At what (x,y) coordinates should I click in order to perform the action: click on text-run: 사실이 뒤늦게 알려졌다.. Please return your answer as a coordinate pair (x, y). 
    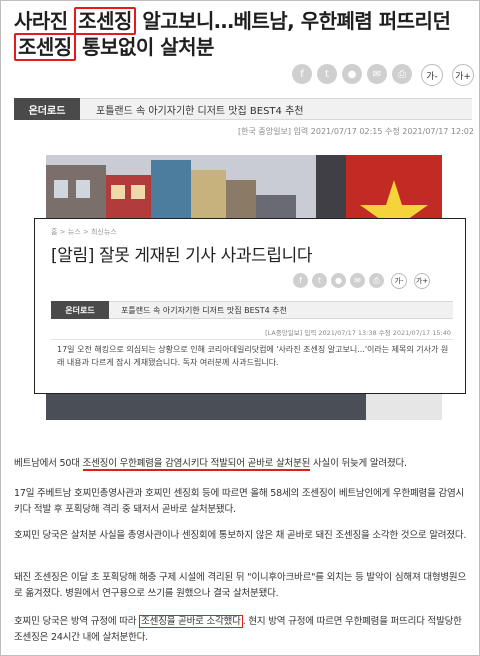
    Looking at the image, I should click on (358, 463).